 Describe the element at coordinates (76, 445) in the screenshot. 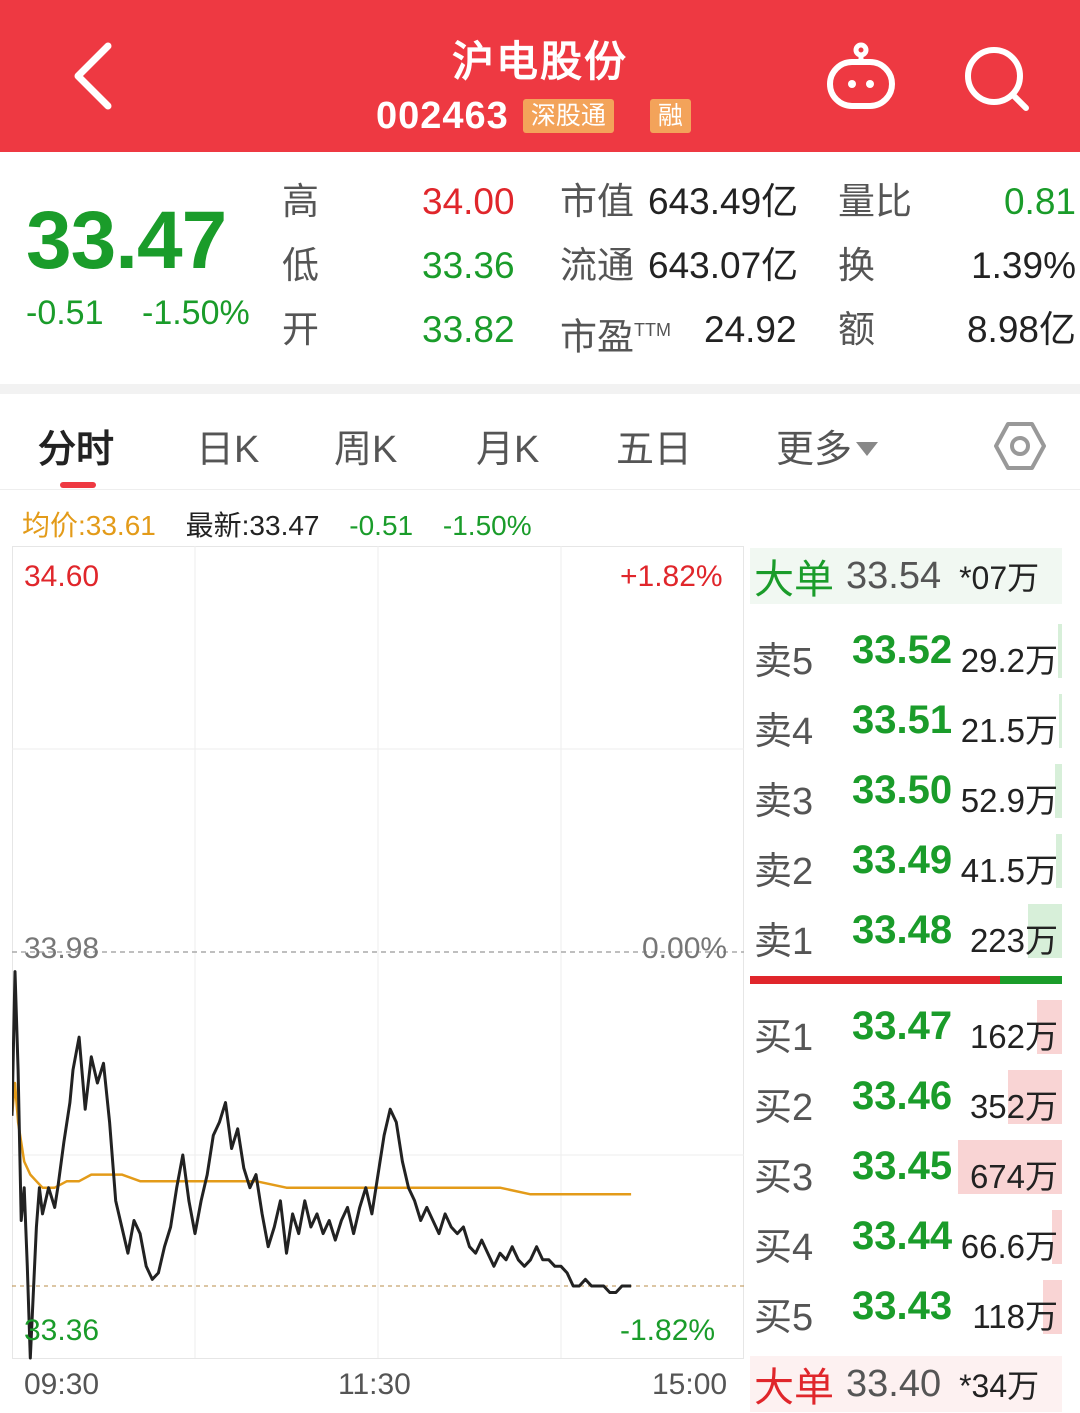

I see `tab-intraday: 分时` at that location.